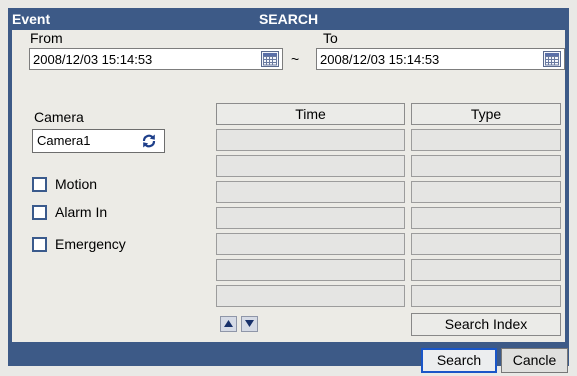 The image size is (577, 376). Describe the element at coordinates (380, 59) in the screenshot. I see `to-date-value: 2008/12/03 15:14:53` at that location.